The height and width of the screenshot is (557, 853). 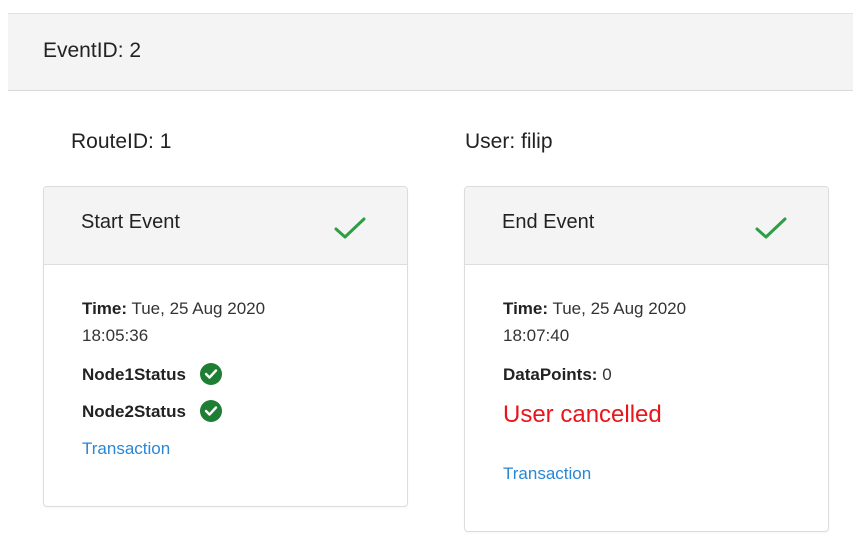 I want to click on end-transaction-link: Transaction, so click(x=547, y=473).